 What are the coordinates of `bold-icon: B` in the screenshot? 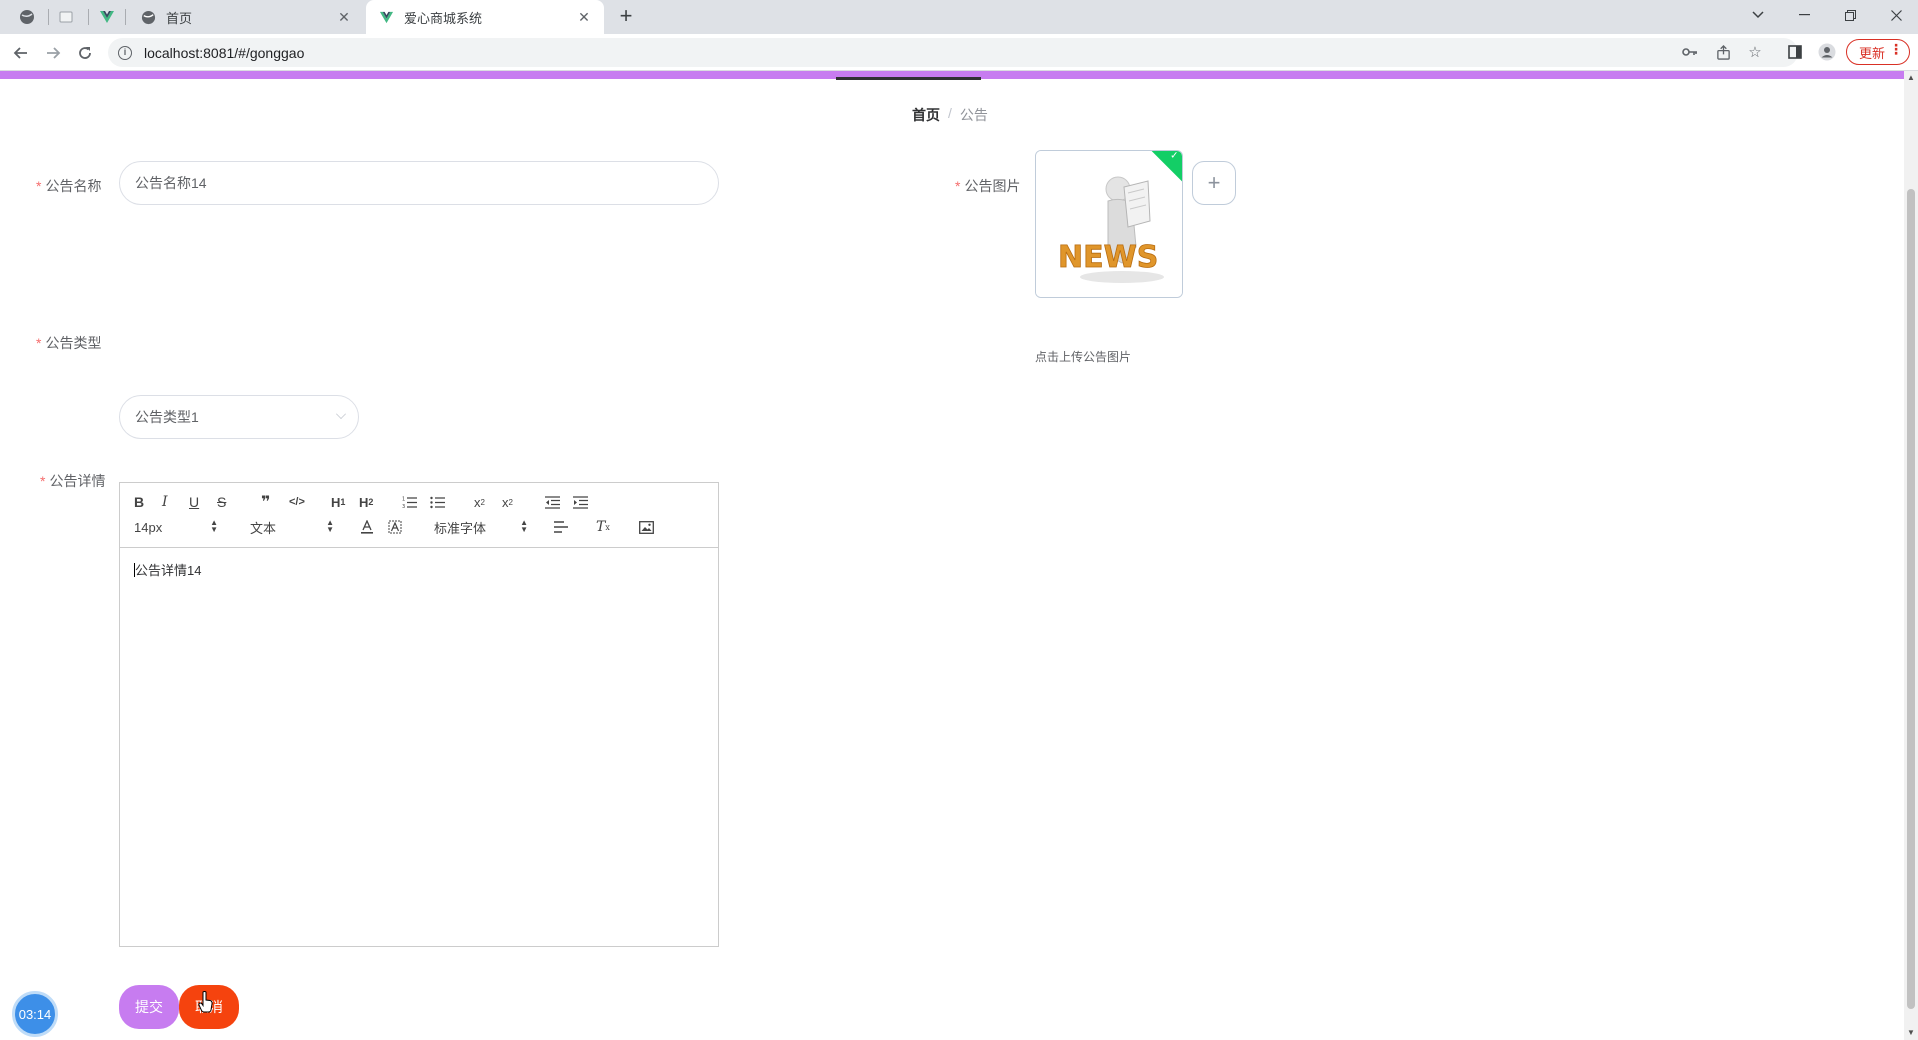 It's located at (139, 502).